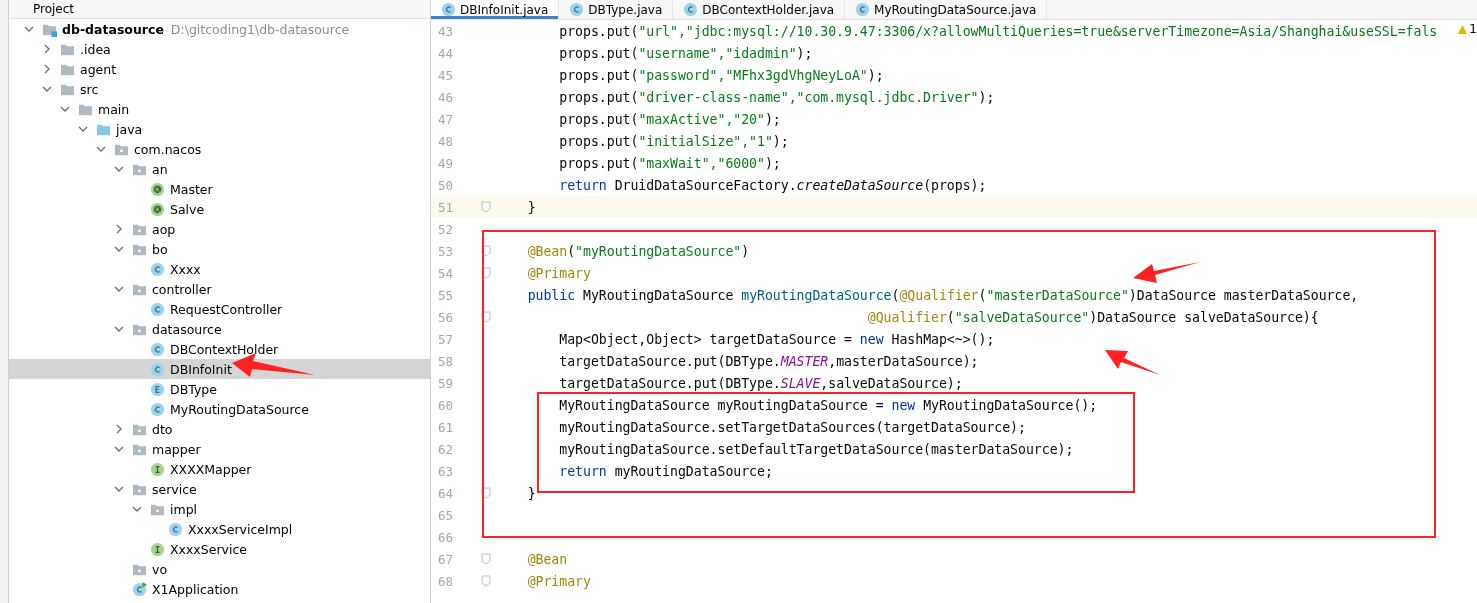  Describe the element at coordinates (219, 149) in the screenshot. I see `tree-item: com.nacos` at that location.